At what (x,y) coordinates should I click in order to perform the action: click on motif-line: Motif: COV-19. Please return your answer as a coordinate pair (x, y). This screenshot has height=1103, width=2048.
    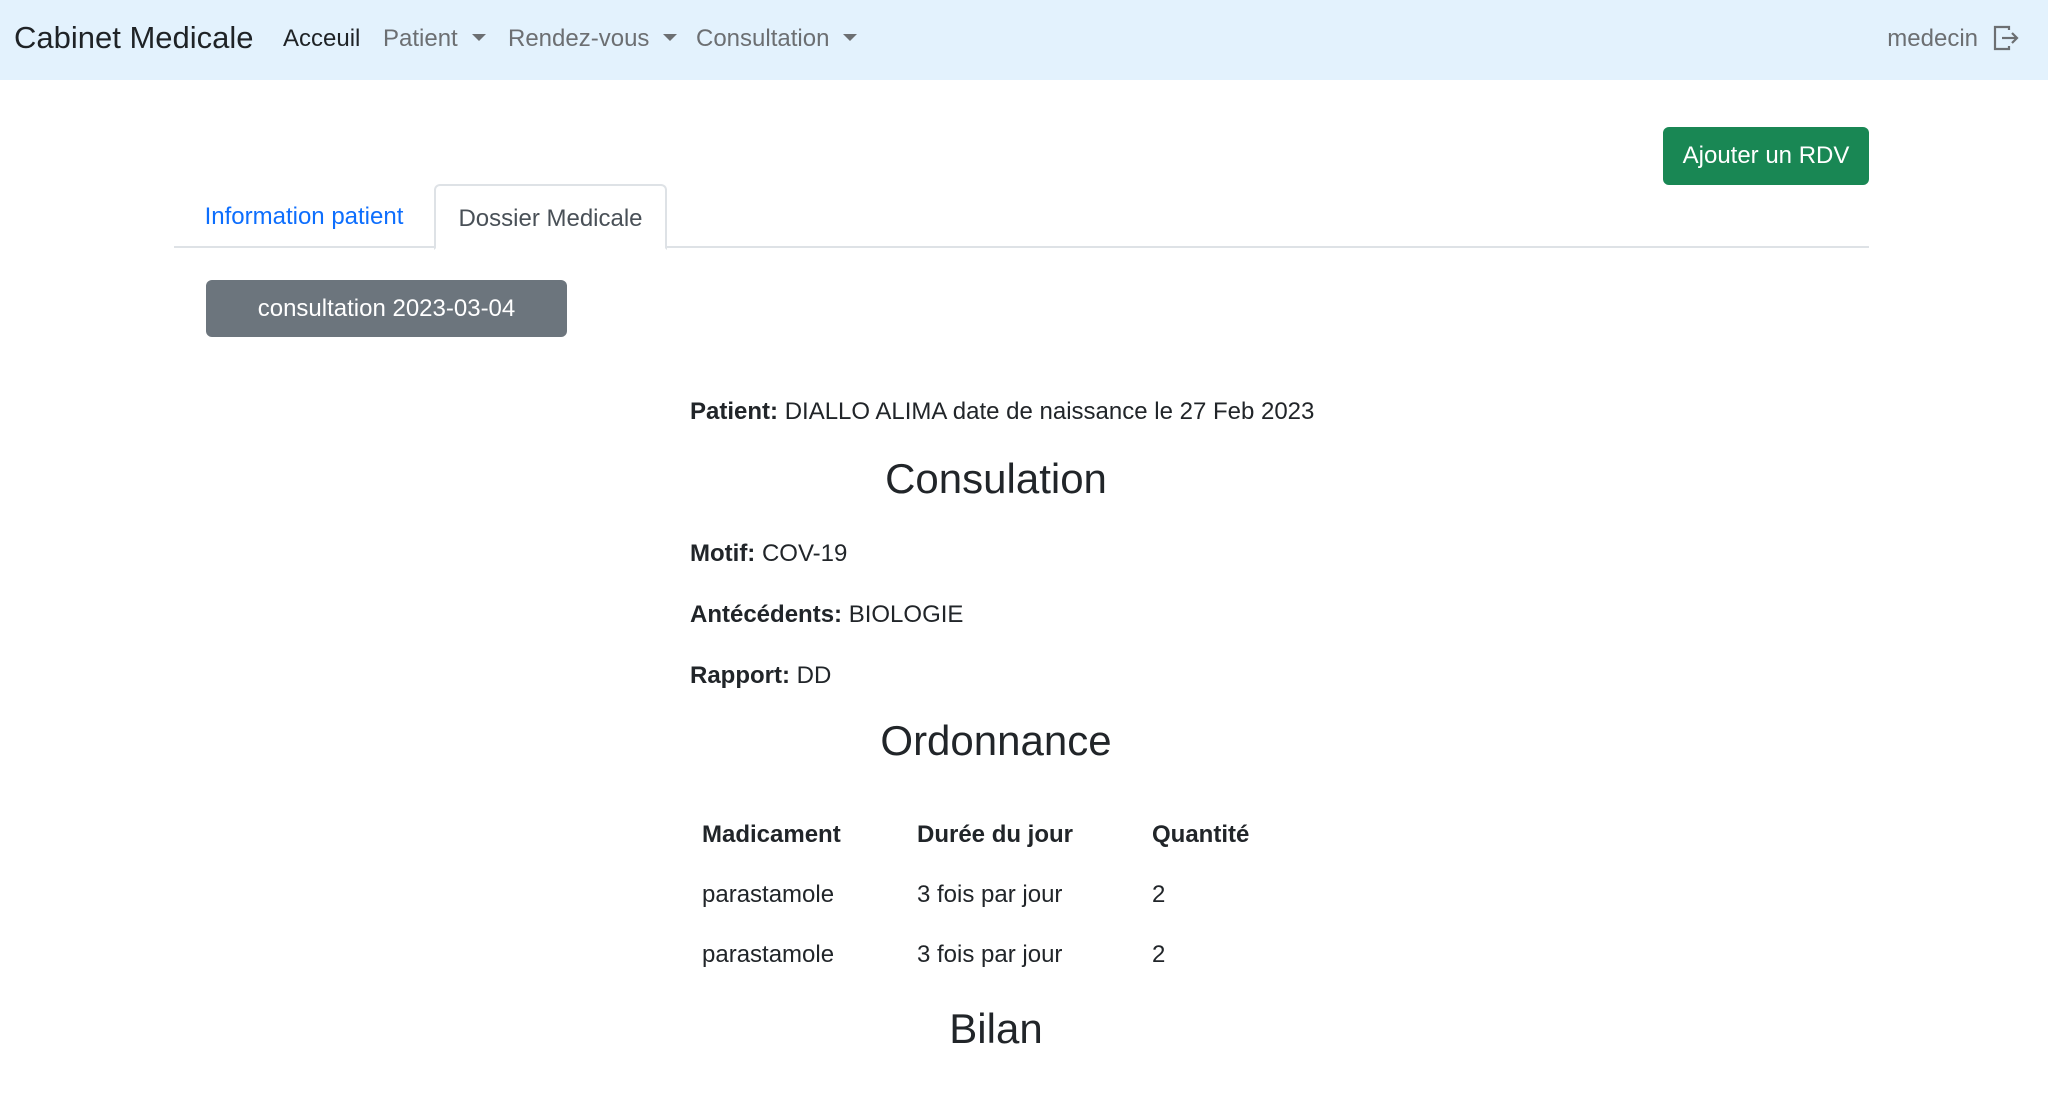
    Looking at the image, I should click on (768, 554).